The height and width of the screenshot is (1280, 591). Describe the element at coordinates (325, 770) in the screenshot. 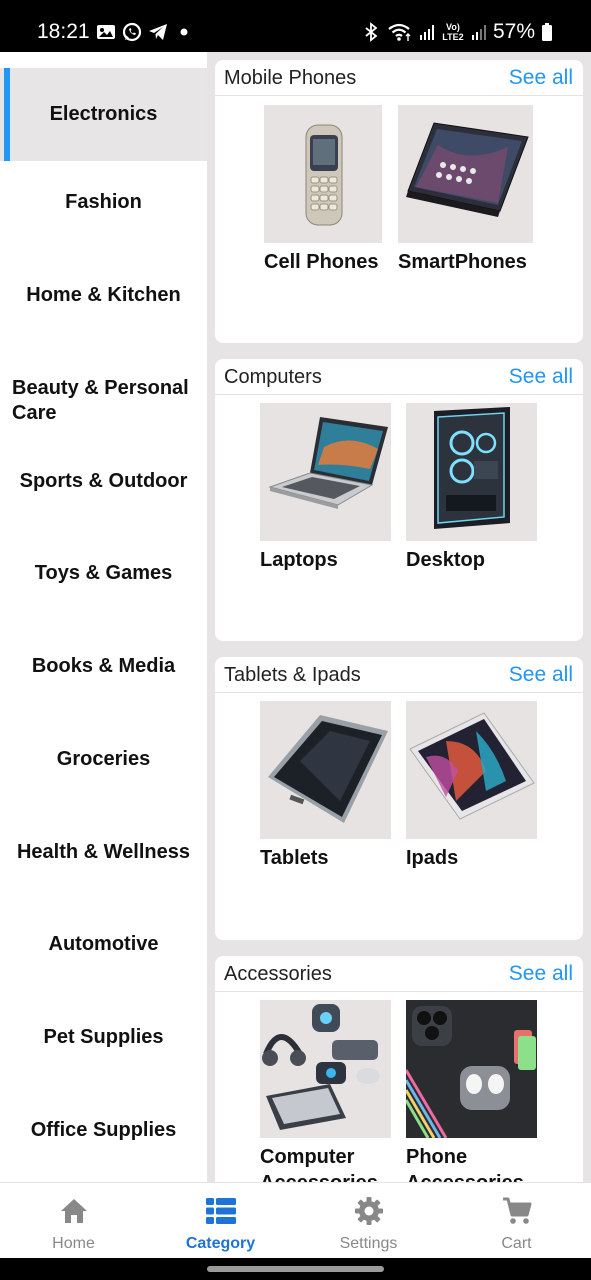

I see `tablet-image` at that location.